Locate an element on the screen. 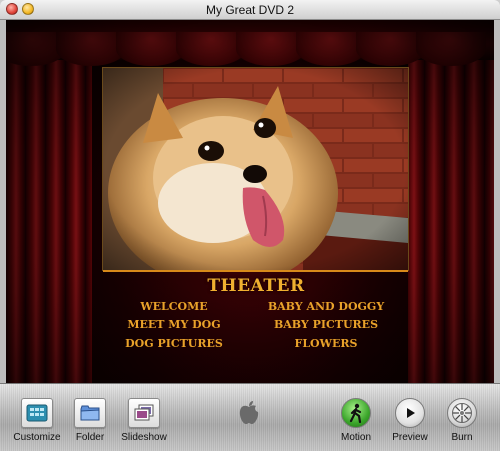  slideshow-button: Slideshow is located at coordinates (144, 420).